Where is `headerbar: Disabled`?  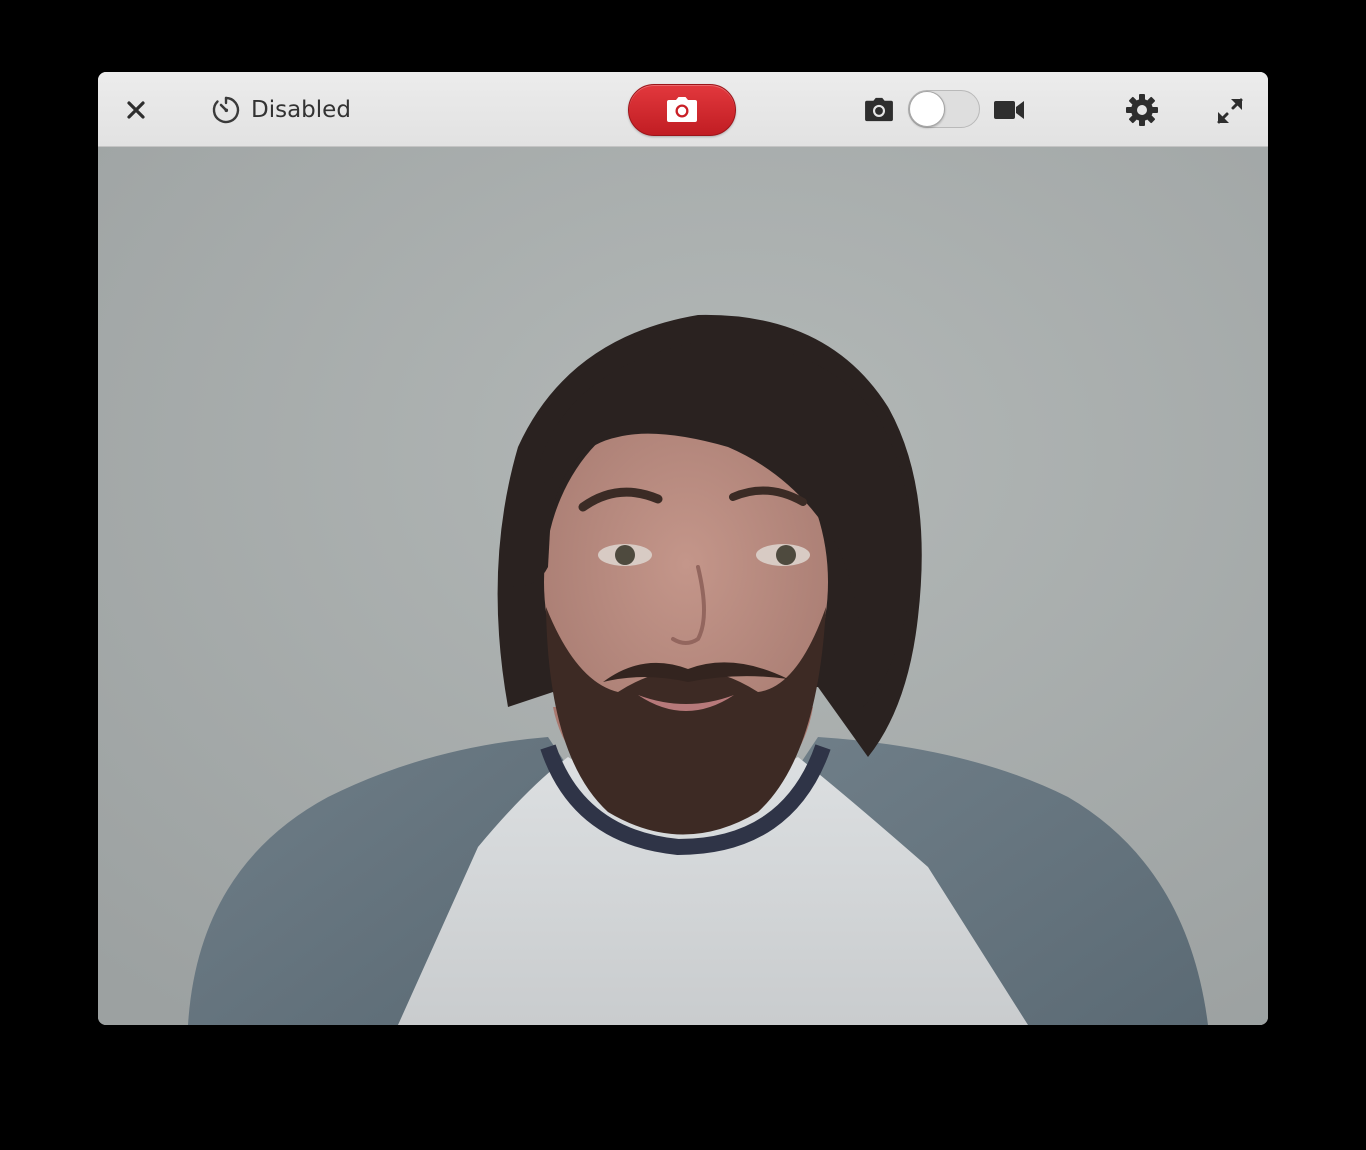
headerbar: Disabled is located at coordinates (683, 109).